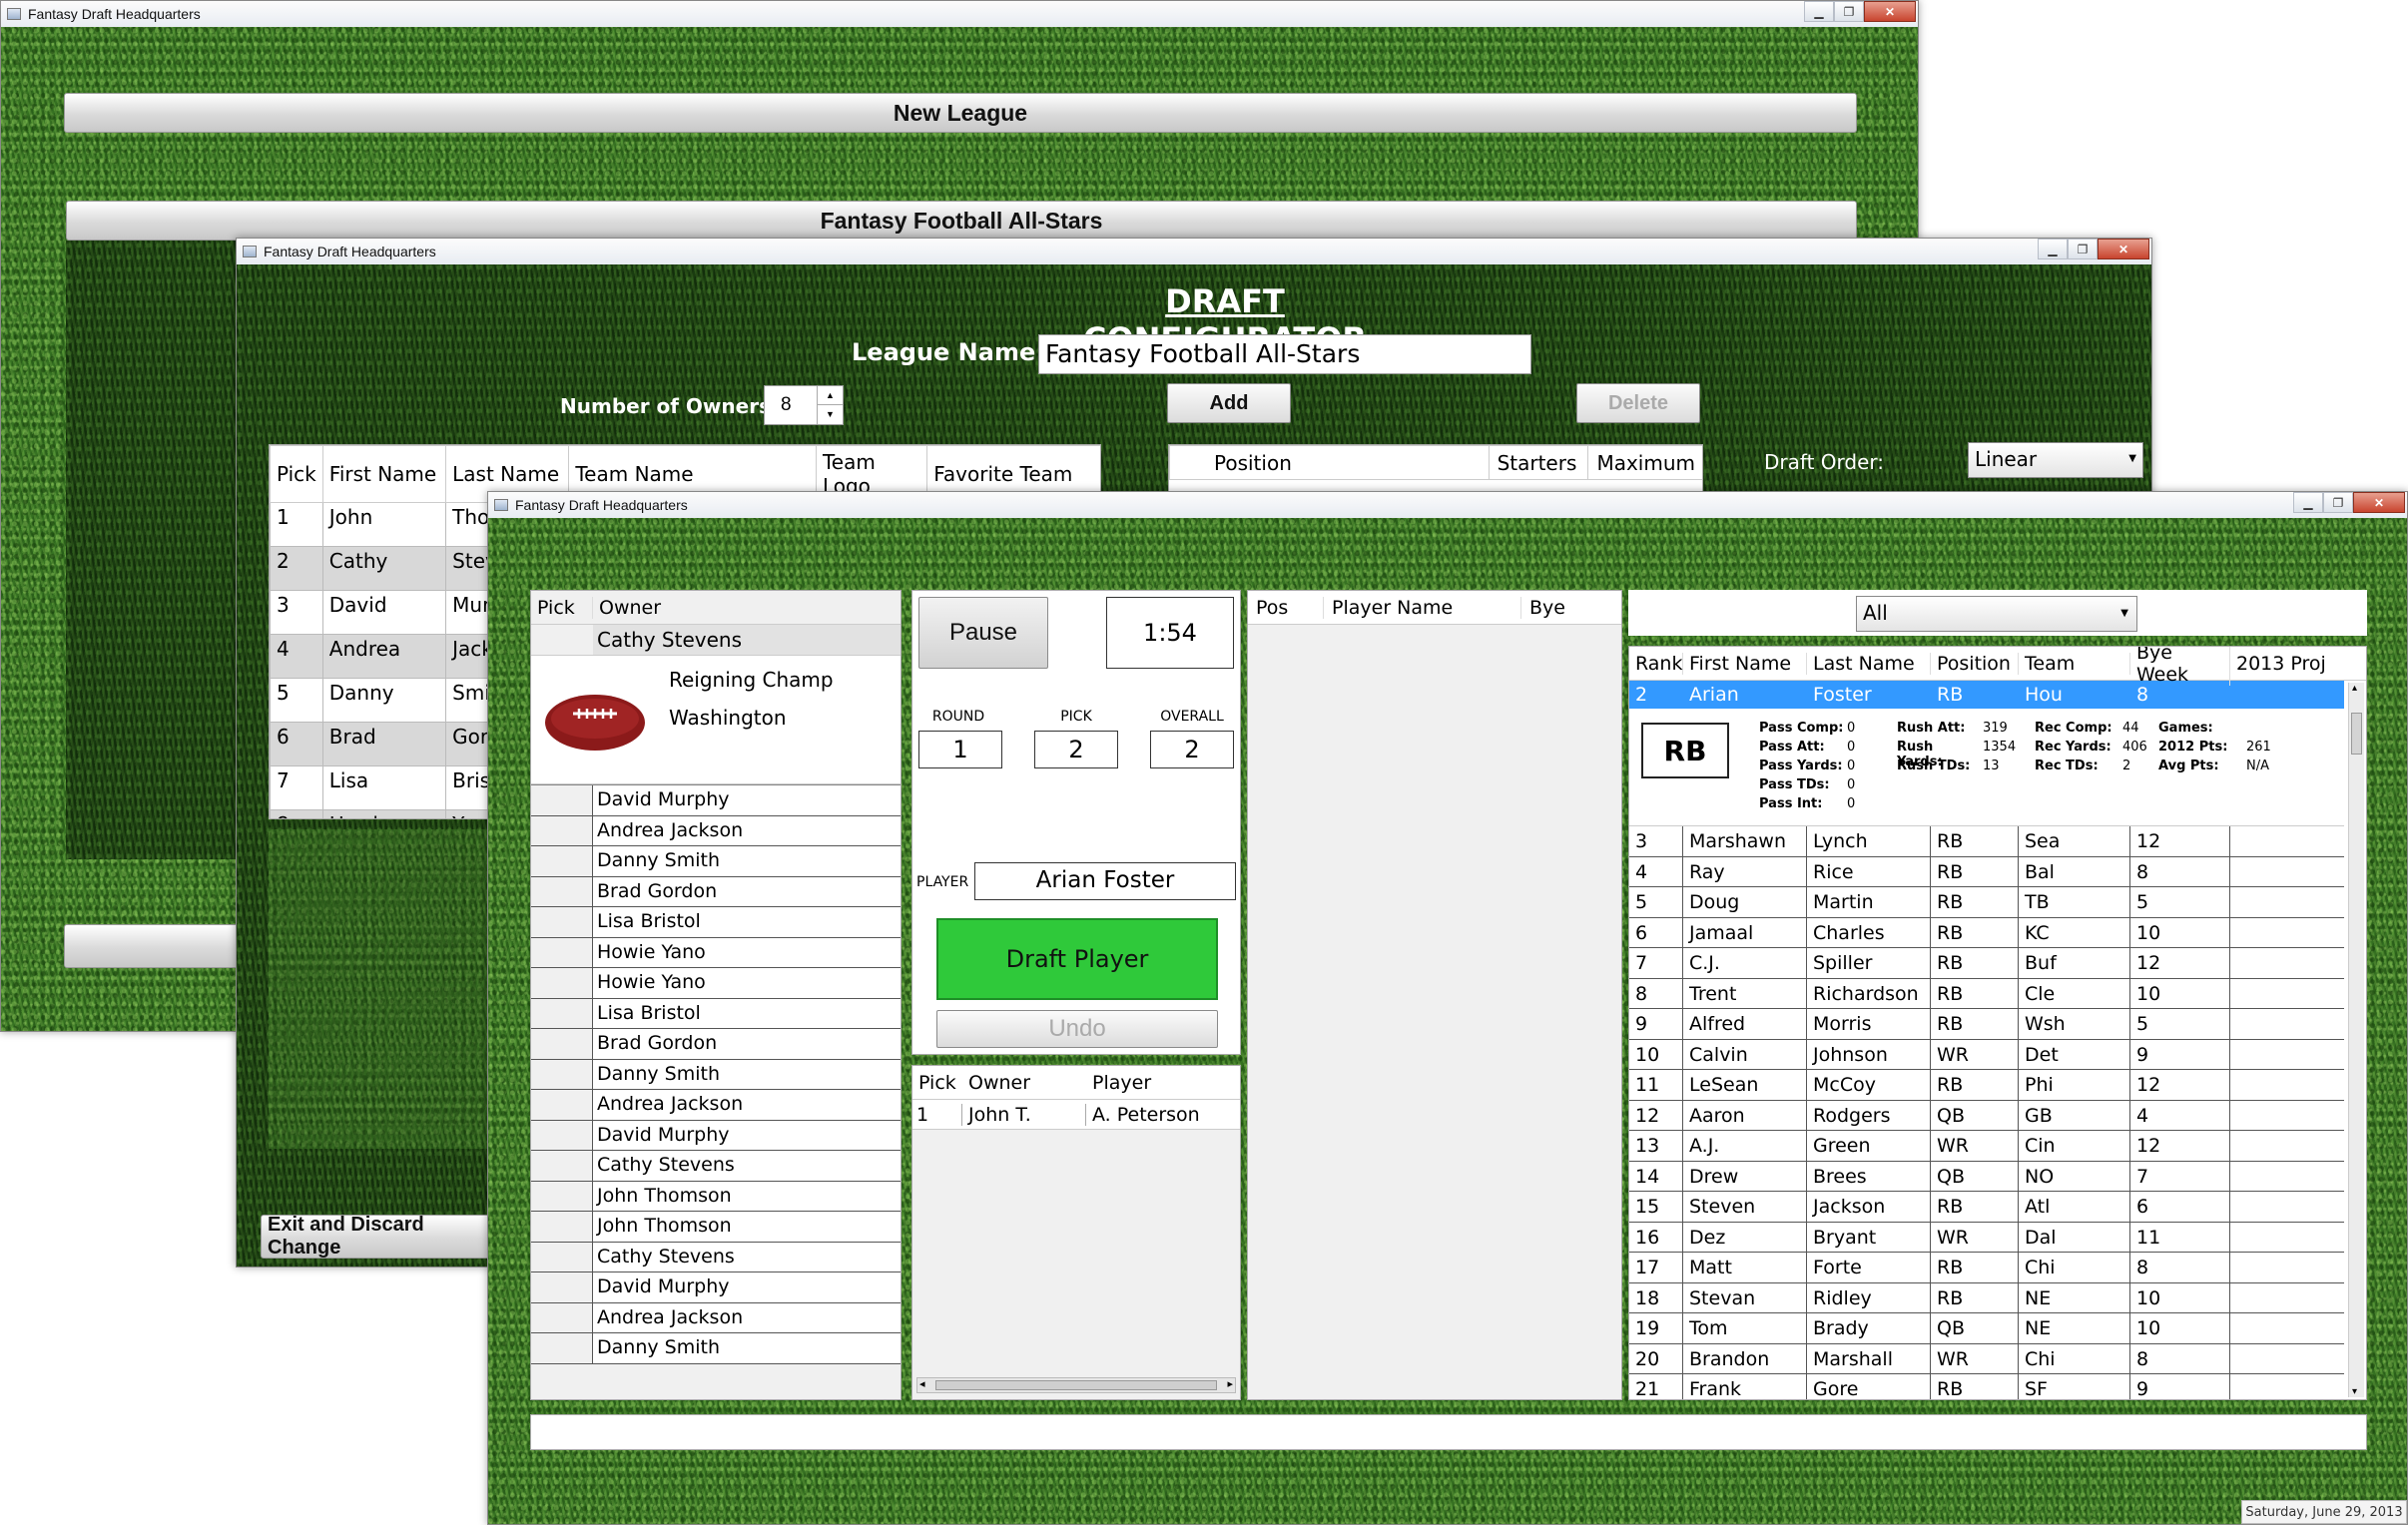 The width and height of the screenshot is (2408, 1525). Describe the element at coordinates (2189, 766) in the screenshot. I see `stat-label: Avg Pts:` at that location.